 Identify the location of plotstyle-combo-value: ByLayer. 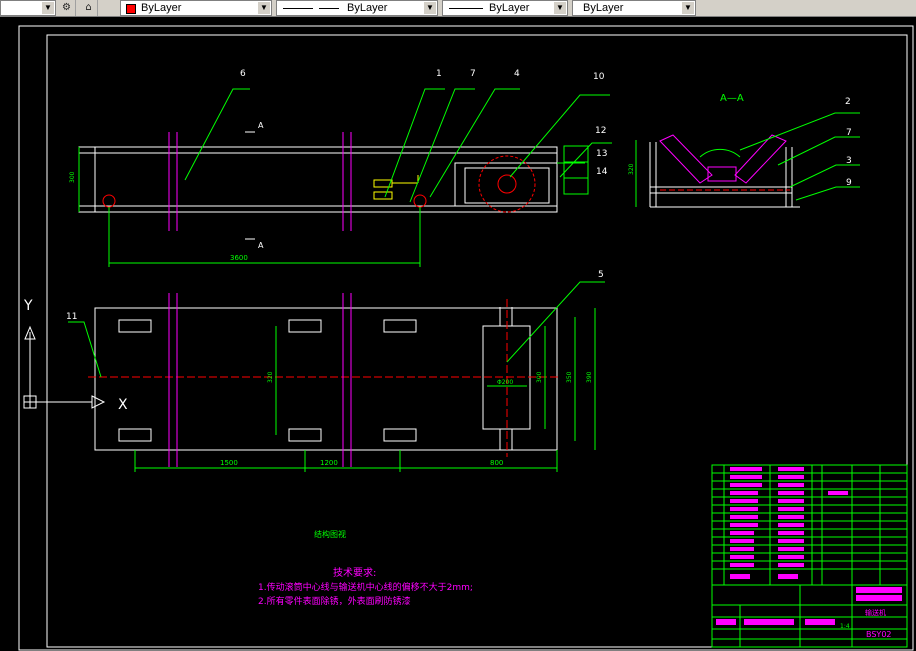
(603, 8).